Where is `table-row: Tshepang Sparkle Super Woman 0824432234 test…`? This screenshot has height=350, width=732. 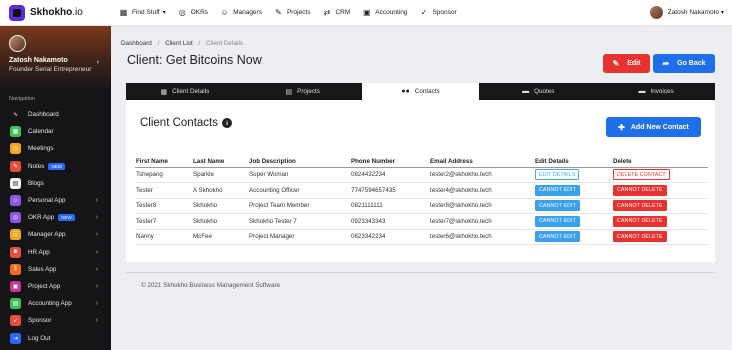 table-row: Tshepang Sparkle Super Woman 0824432234 test… is located at coordinates (421, 175).